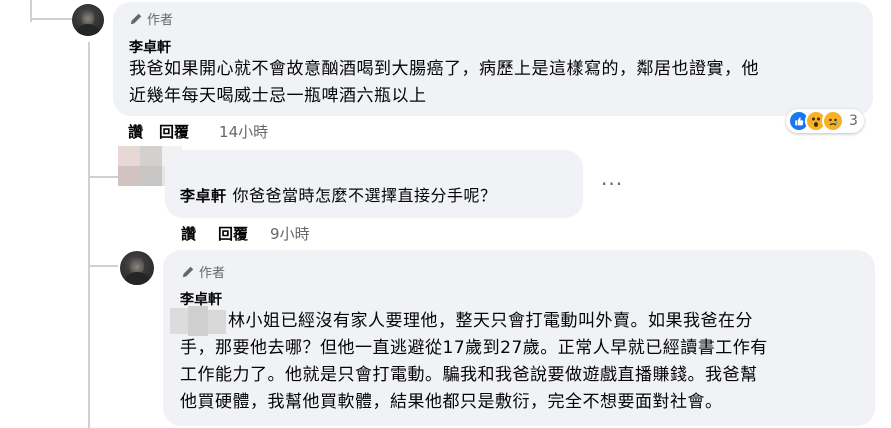 The image size is (891, 428). What do you see at coordinates (364, 195) in the screenshot?
I see `reply-message: 你爸爸當時怎麼不選擇直接分手呢？` at bounding box center [364, 195].